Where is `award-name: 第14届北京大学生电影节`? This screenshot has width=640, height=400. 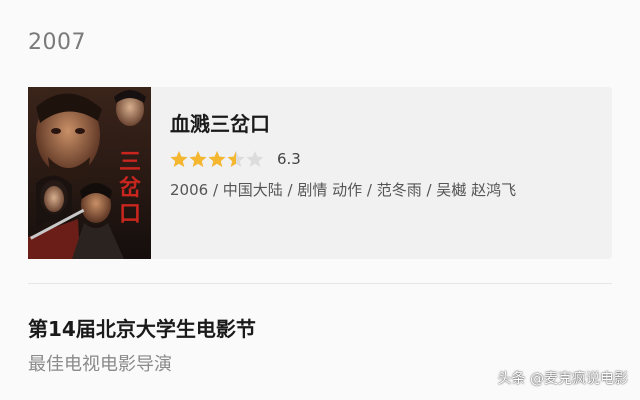
award-name: 第14届北京大学生电影节 is located at coordinates (142, 329).